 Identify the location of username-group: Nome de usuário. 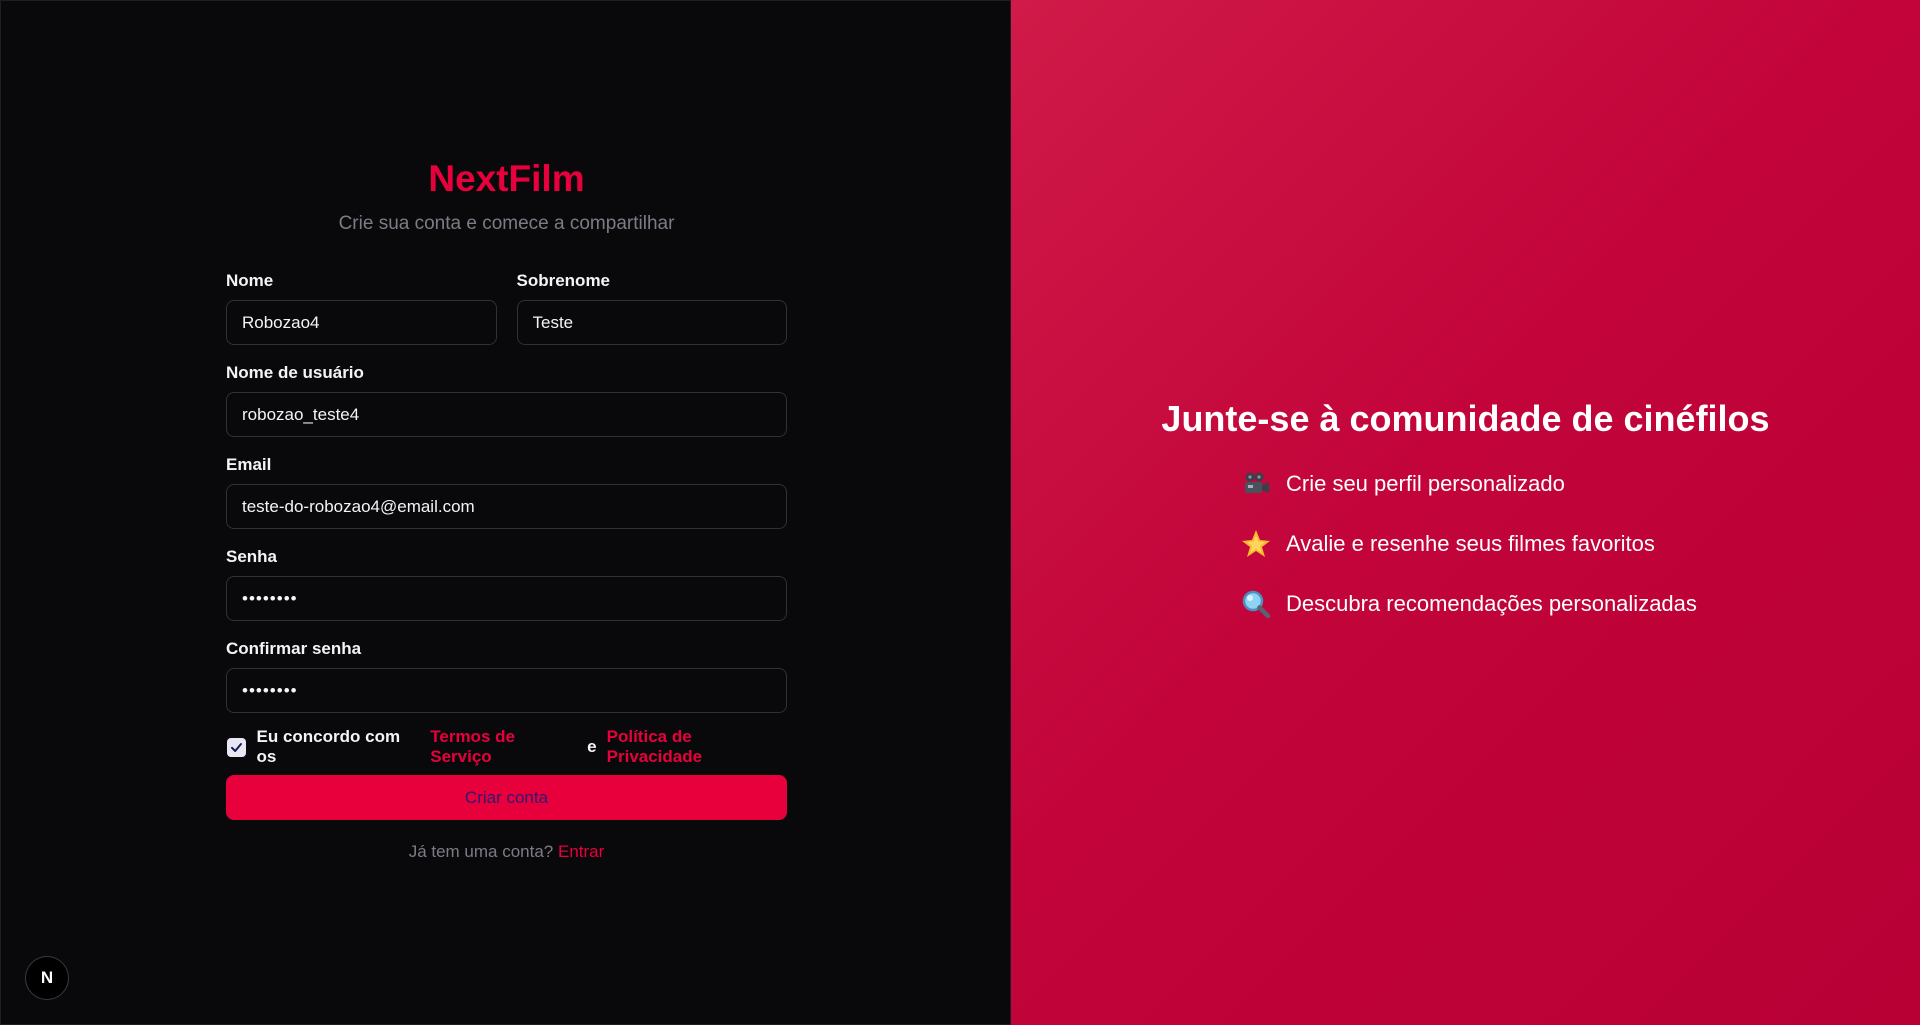
(506, 399).